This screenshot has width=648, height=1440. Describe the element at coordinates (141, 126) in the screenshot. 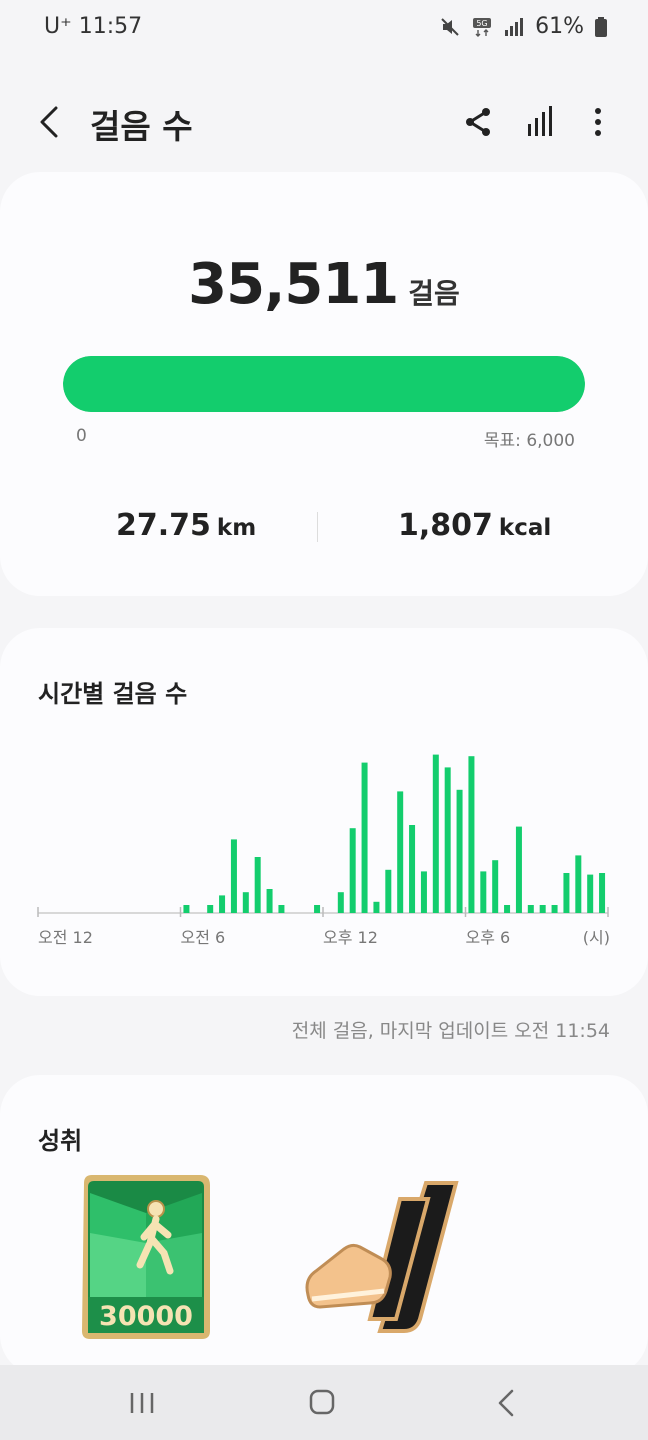

I see `page-title: 걸음 수` at that location.